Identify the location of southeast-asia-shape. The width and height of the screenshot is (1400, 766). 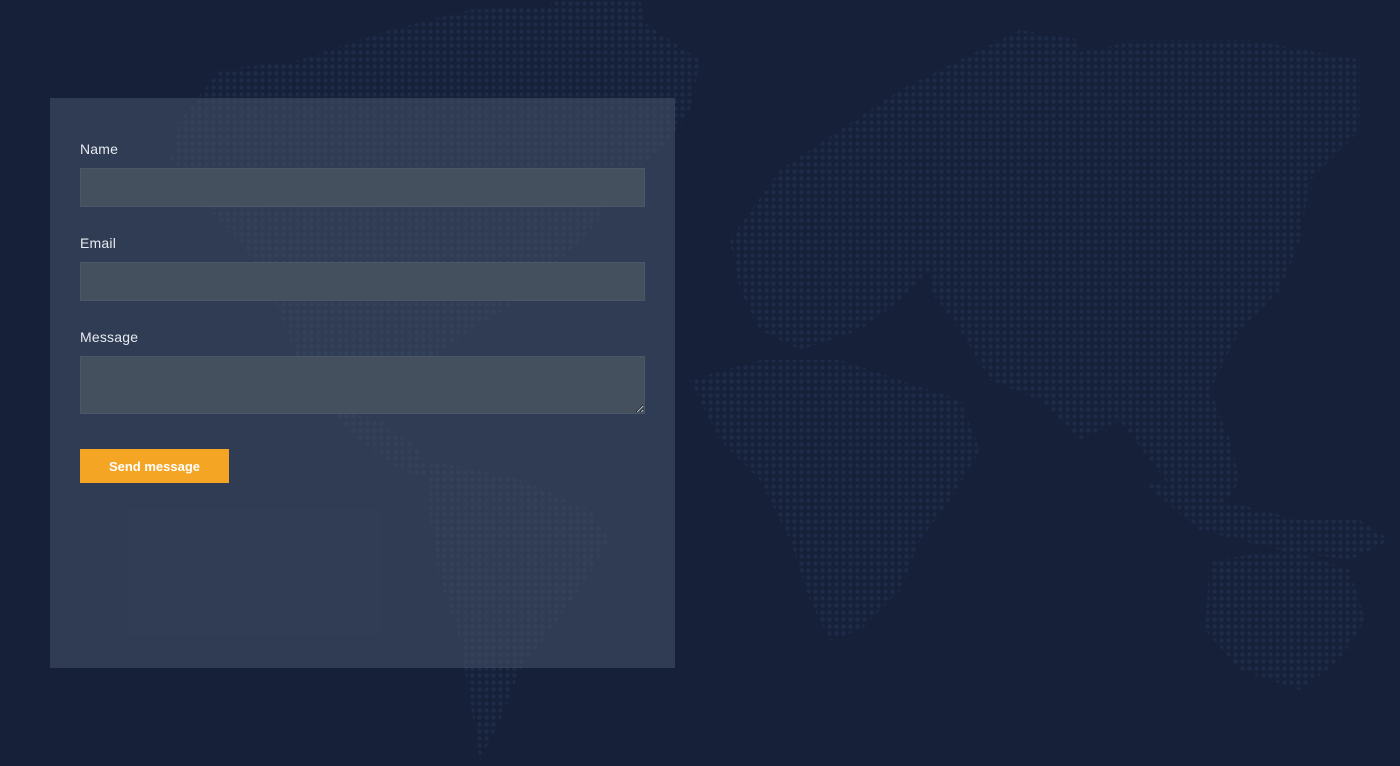
(1265, 520).